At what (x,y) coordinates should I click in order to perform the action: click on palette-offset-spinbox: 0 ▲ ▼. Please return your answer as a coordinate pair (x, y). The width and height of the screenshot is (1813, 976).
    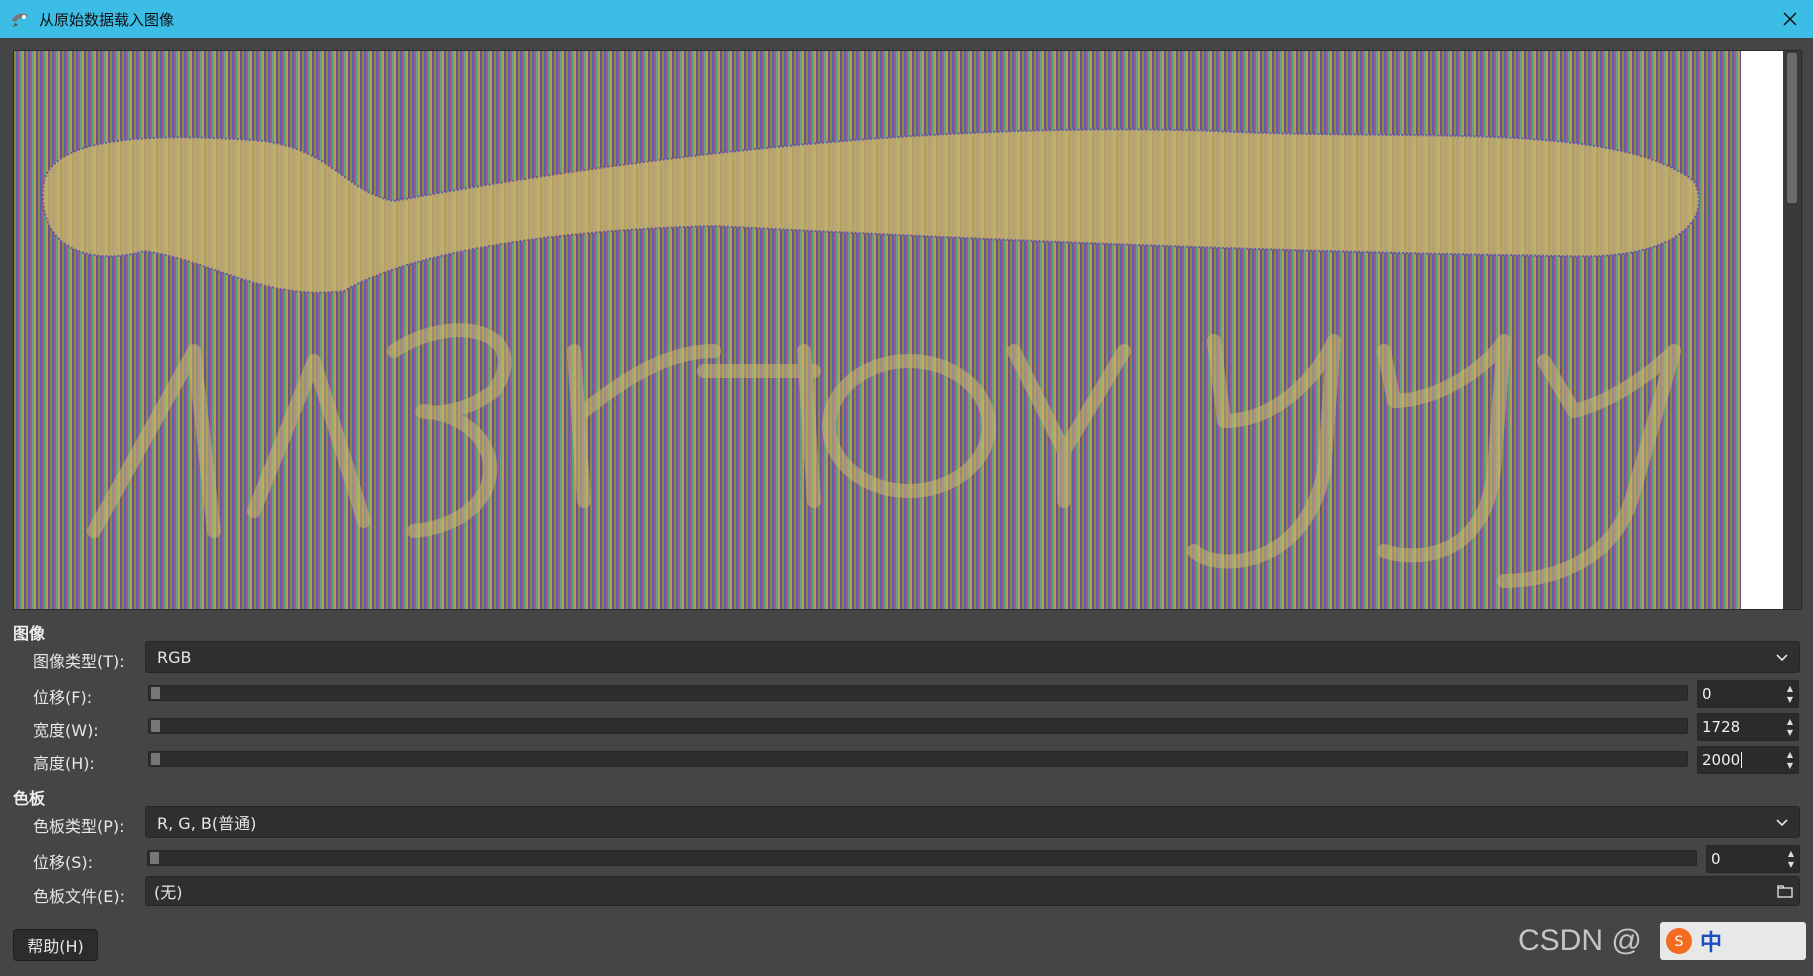
    Looking at the image, I should click on (1753, 859).